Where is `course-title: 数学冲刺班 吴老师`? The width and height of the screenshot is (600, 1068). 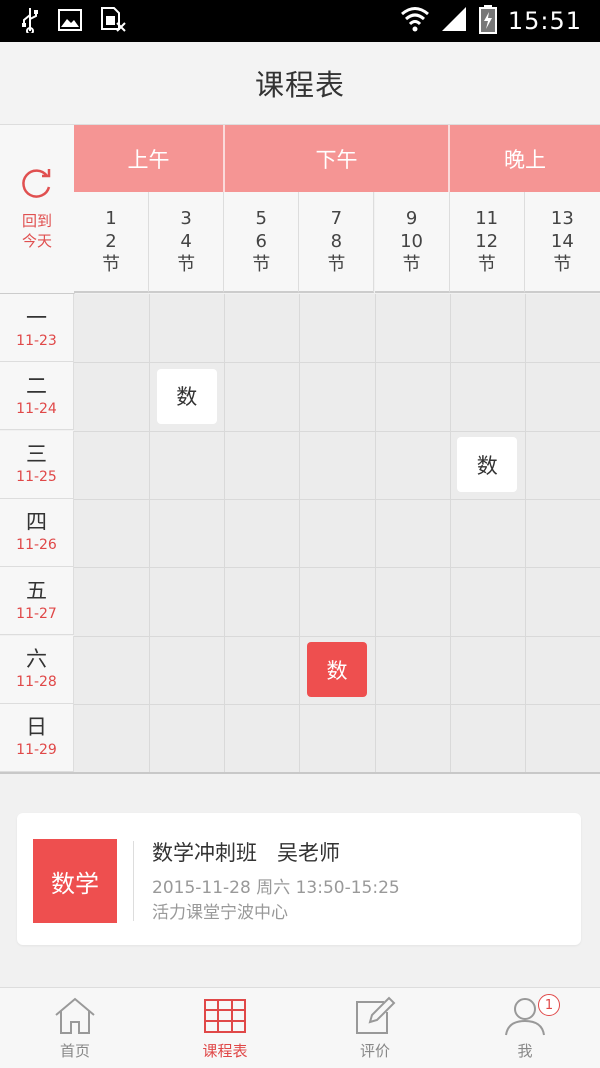 course-title: 数学冲刺班 吴老师 is located at coordinates (246, 853).